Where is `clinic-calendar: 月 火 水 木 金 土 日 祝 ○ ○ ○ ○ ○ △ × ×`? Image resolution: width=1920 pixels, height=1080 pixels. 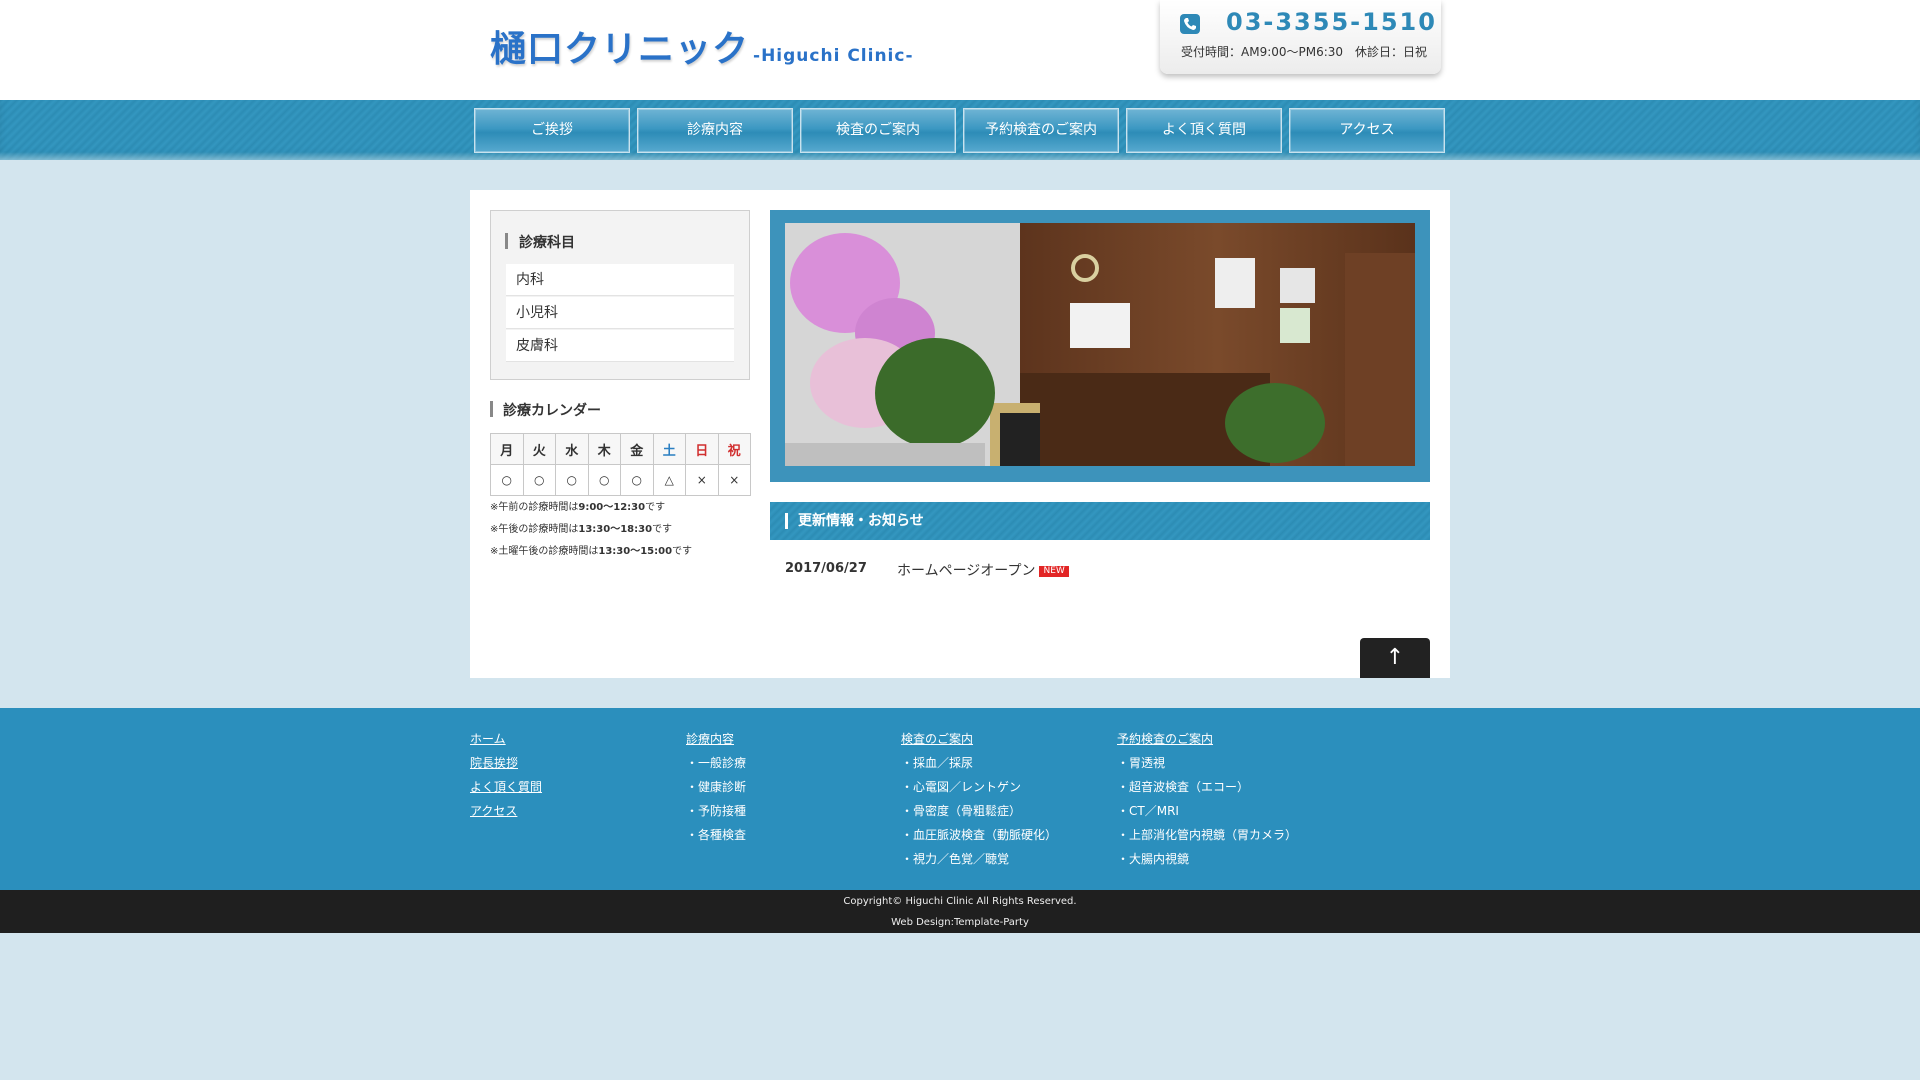 clinic-calendar: 月 火 水 木 金 土 日 祝 ○ ○ ○ ○ ○ △ × × is located at coordinates (620, 464).